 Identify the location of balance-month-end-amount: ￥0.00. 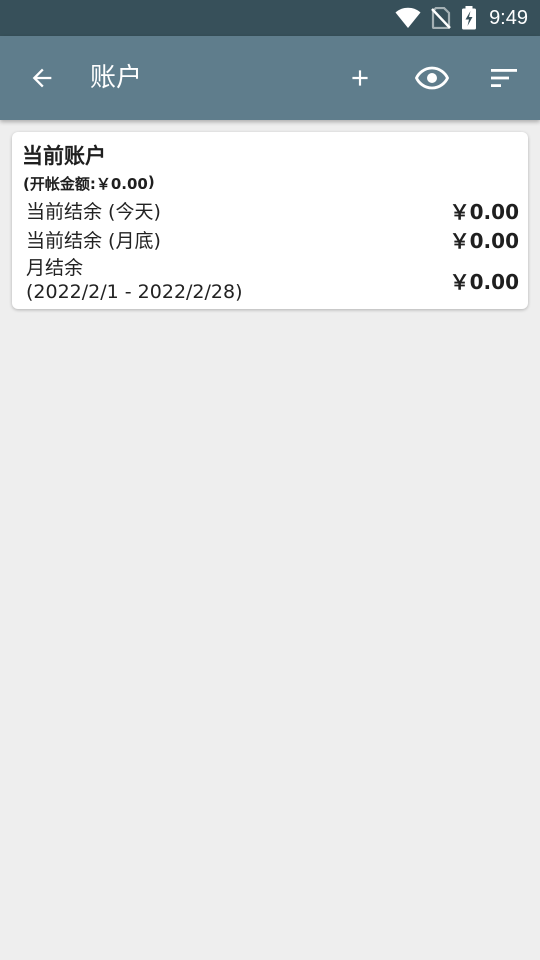
(484, 240).